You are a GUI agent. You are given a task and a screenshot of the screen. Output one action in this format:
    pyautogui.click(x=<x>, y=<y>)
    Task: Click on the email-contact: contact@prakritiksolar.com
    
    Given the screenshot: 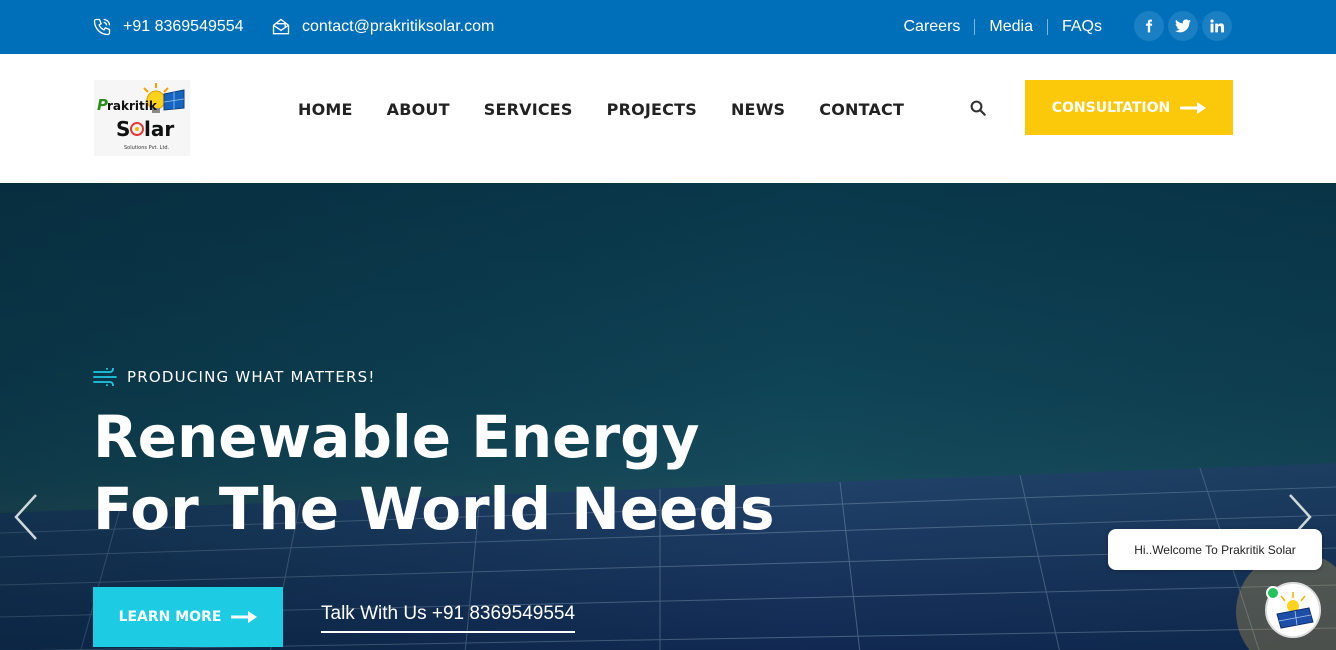 What is the action you would take?
    pyautogui.click(x=382, y=27)
    